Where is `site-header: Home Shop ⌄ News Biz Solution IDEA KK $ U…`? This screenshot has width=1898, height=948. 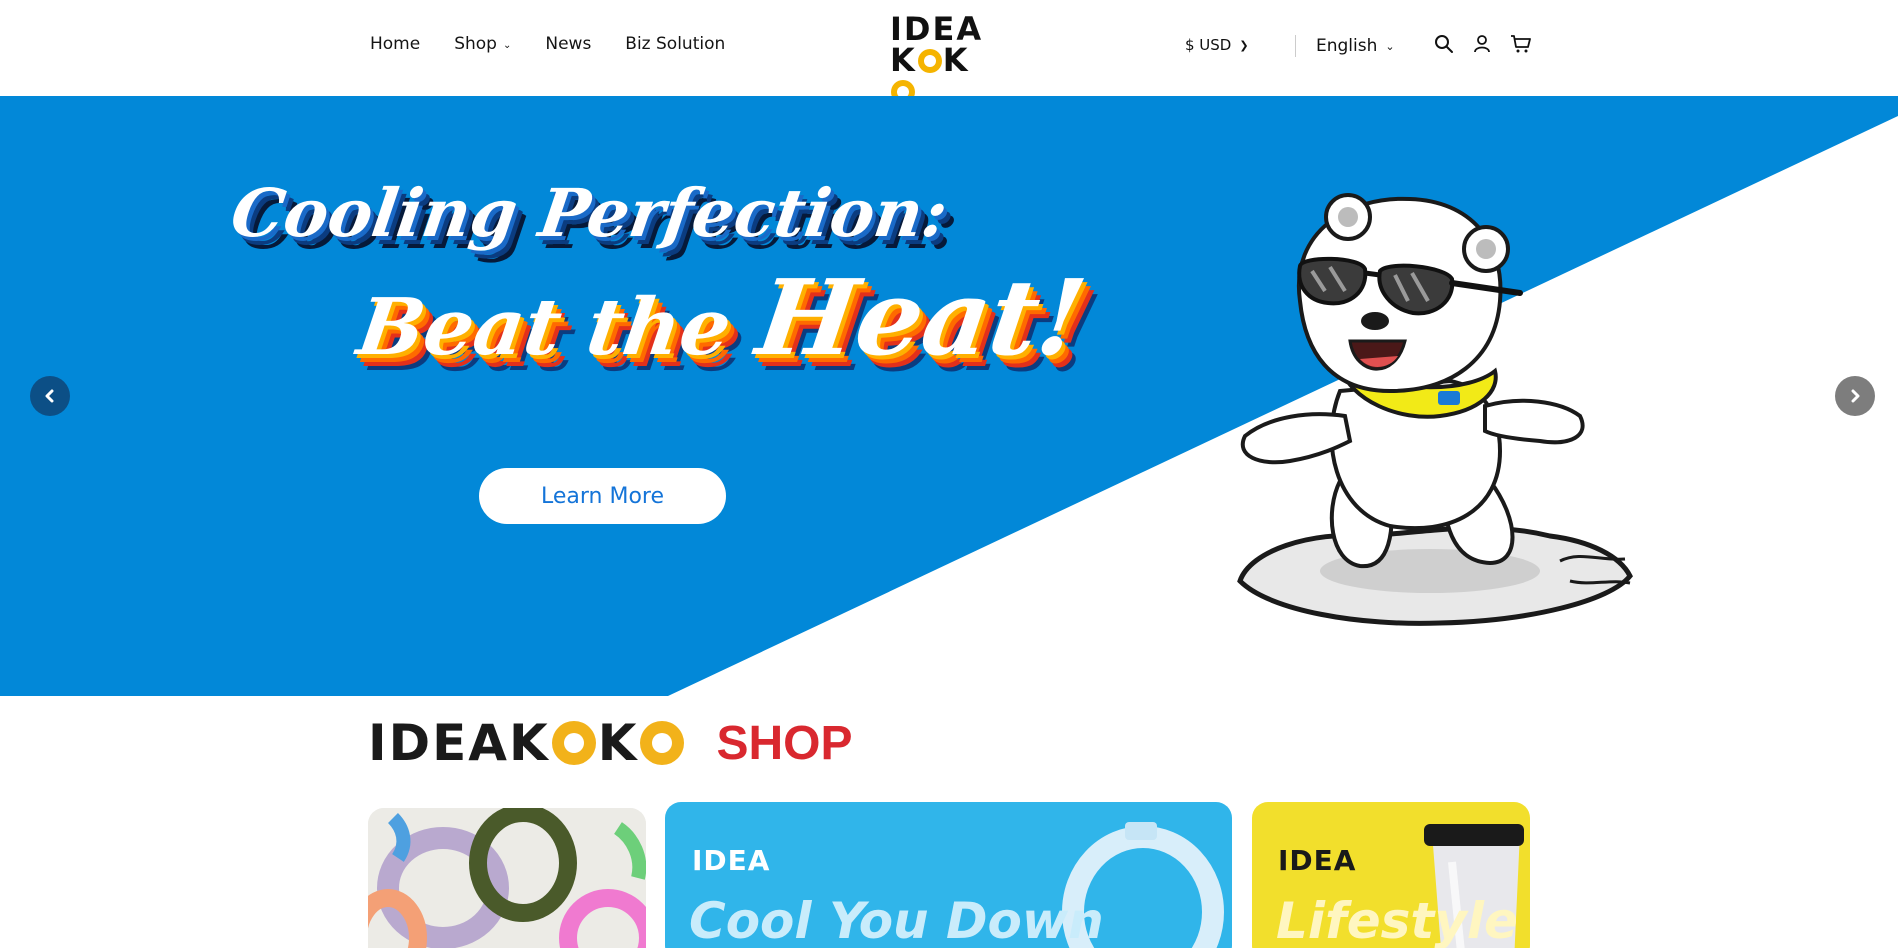
site-header: Home Shop ⌄ News Biz Solution IDEA KK $ U… is located at coordinates (949, 52).